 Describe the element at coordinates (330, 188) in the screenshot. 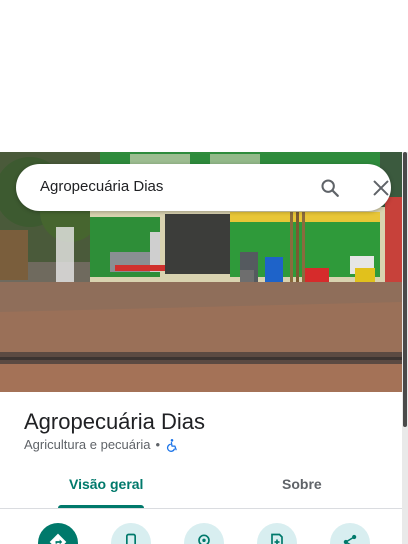

I see `search-icon` at that location.